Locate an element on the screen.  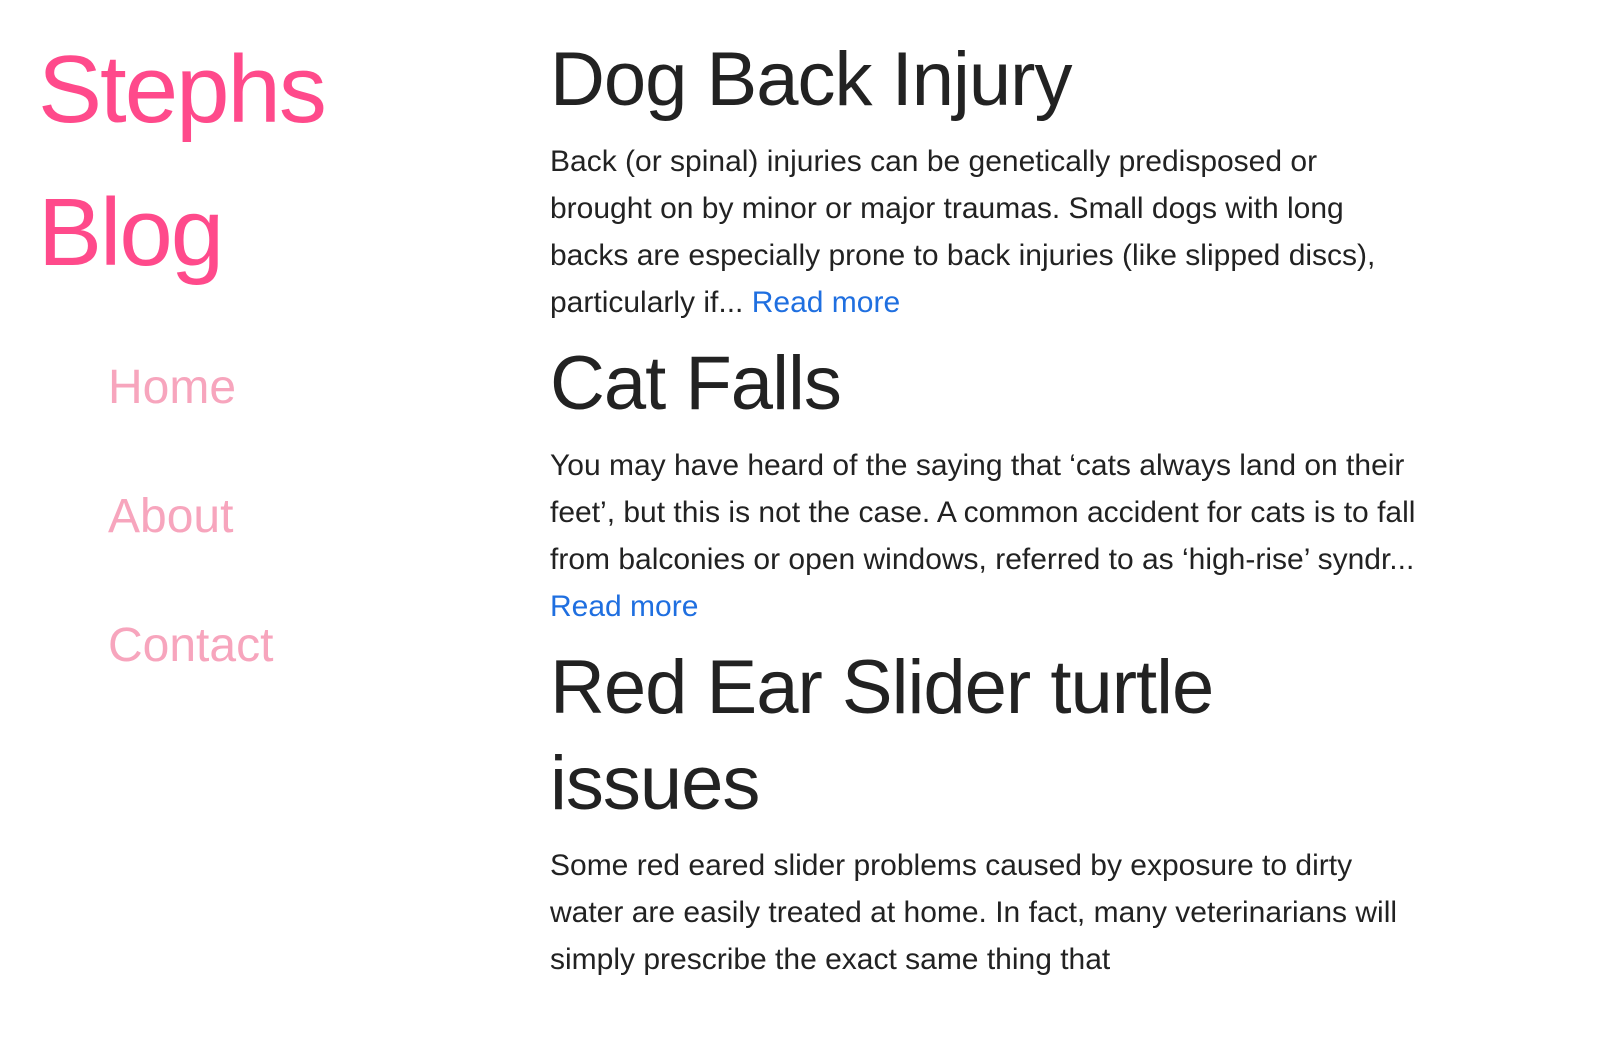
nav-item-contact: Contact is located at coordinates (303, 670).